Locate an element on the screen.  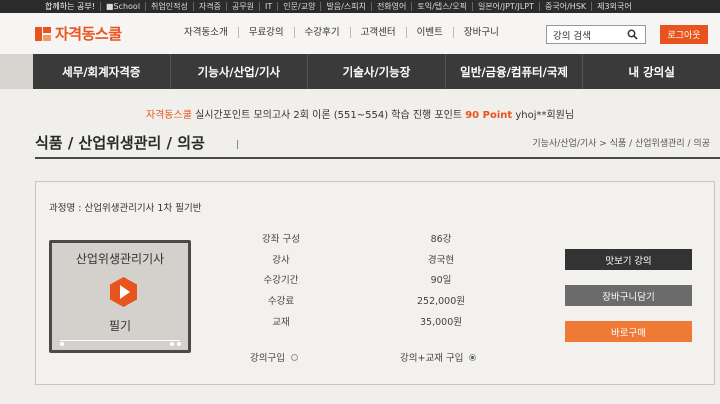
site-logo: 자격동스쿨 is located at coordinates (78, 33).